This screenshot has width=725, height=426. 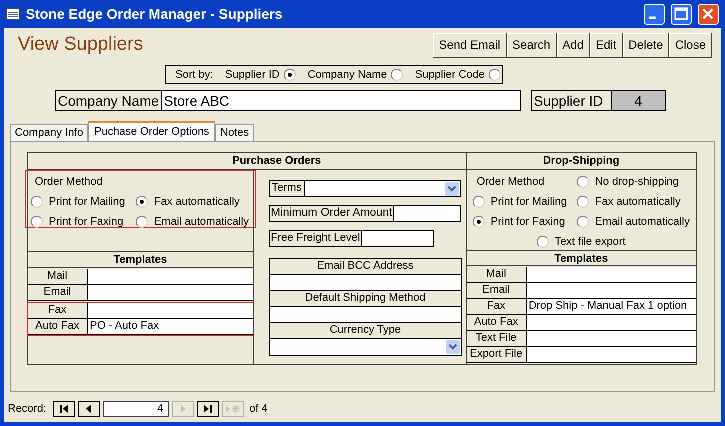 I want to click on tab: Company Info, so click(x=49, y=132).